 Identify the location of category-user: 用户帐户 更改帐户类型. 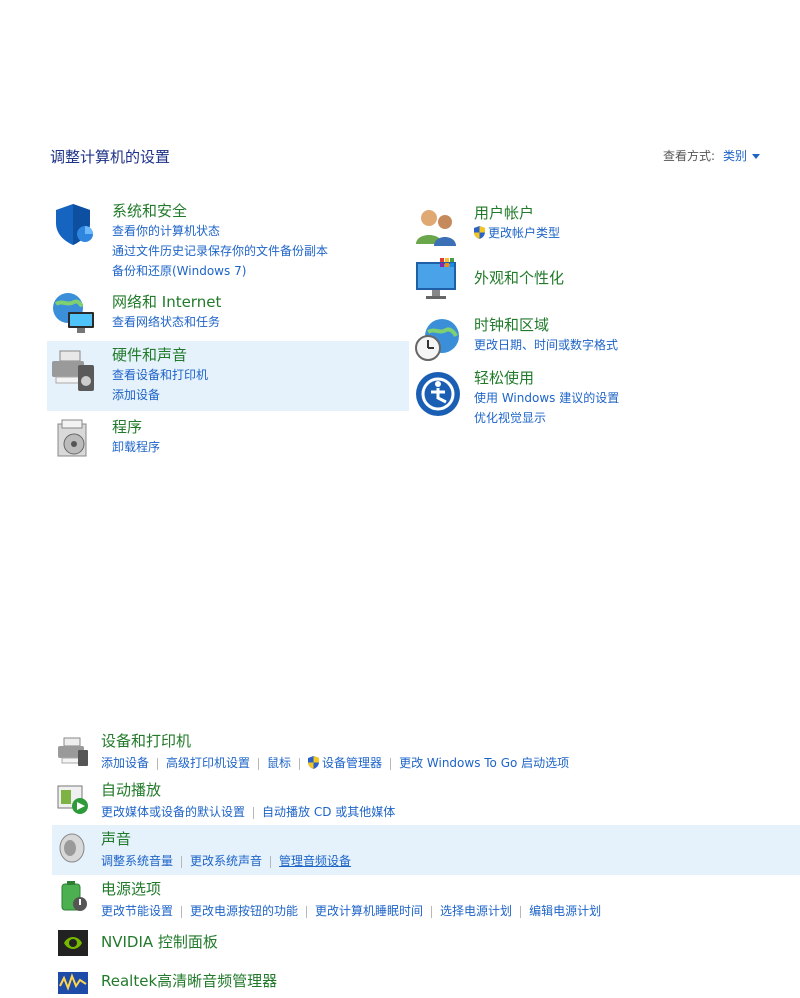
(517, 222).